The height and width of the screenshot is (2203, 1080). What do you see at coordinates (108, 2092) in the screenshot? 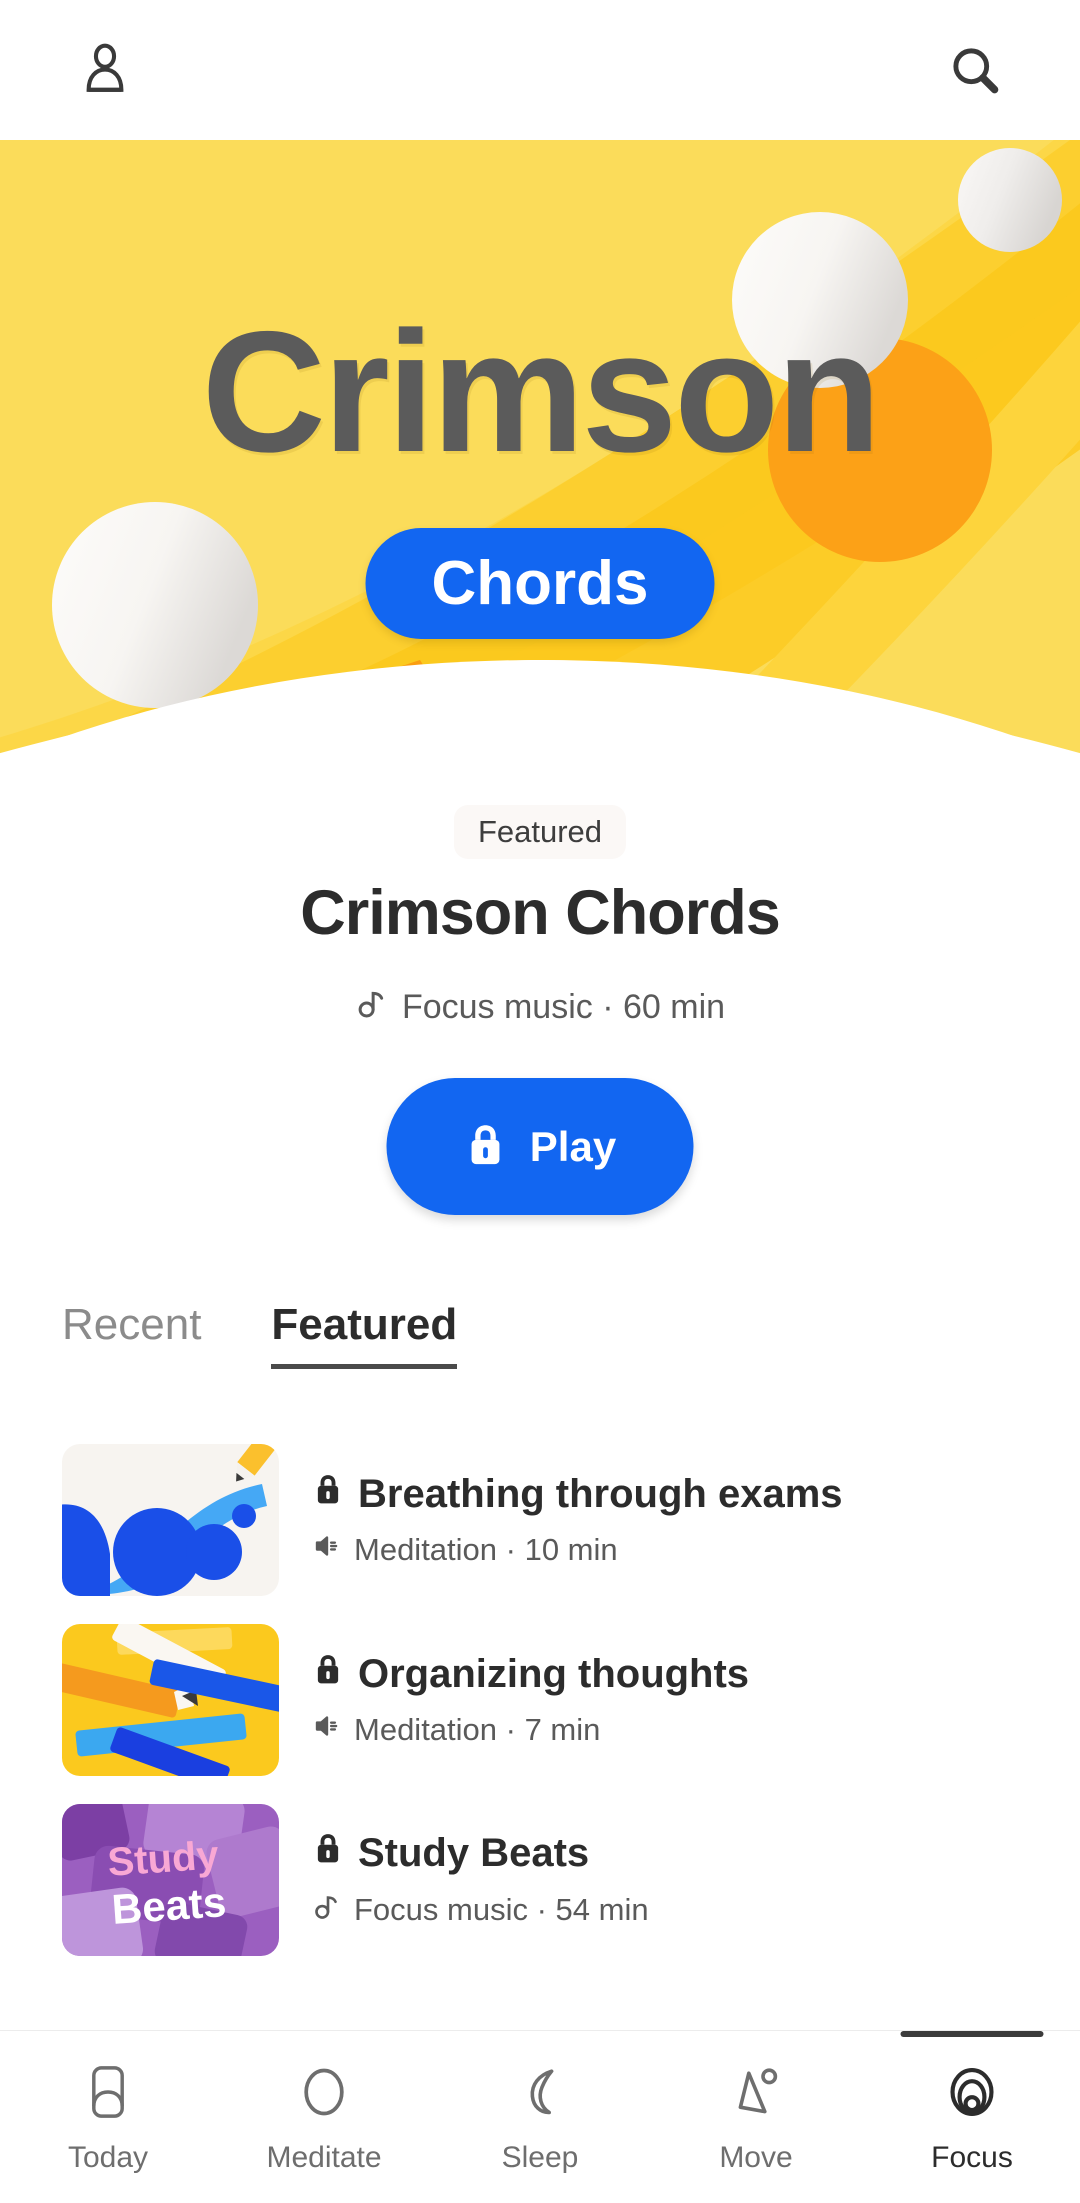
I see `today-card-icon` at bounding box center [108, 2092].